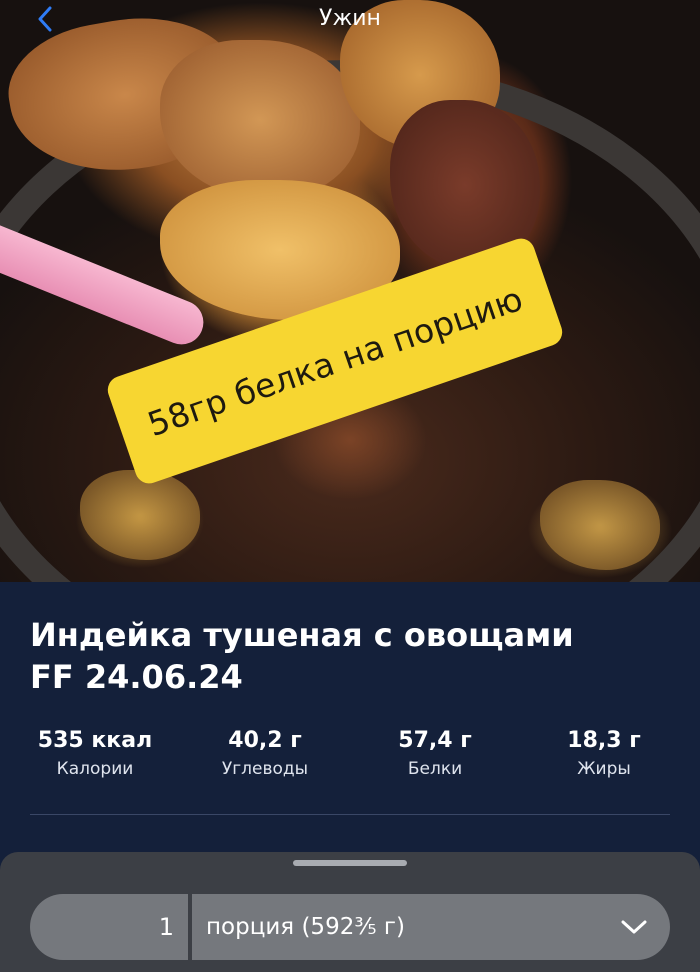 This screenshot has width=700, height=972. Describe the element at coordinates (435, 769) in the screenshot. I see `macro-label: Белки` at that location.